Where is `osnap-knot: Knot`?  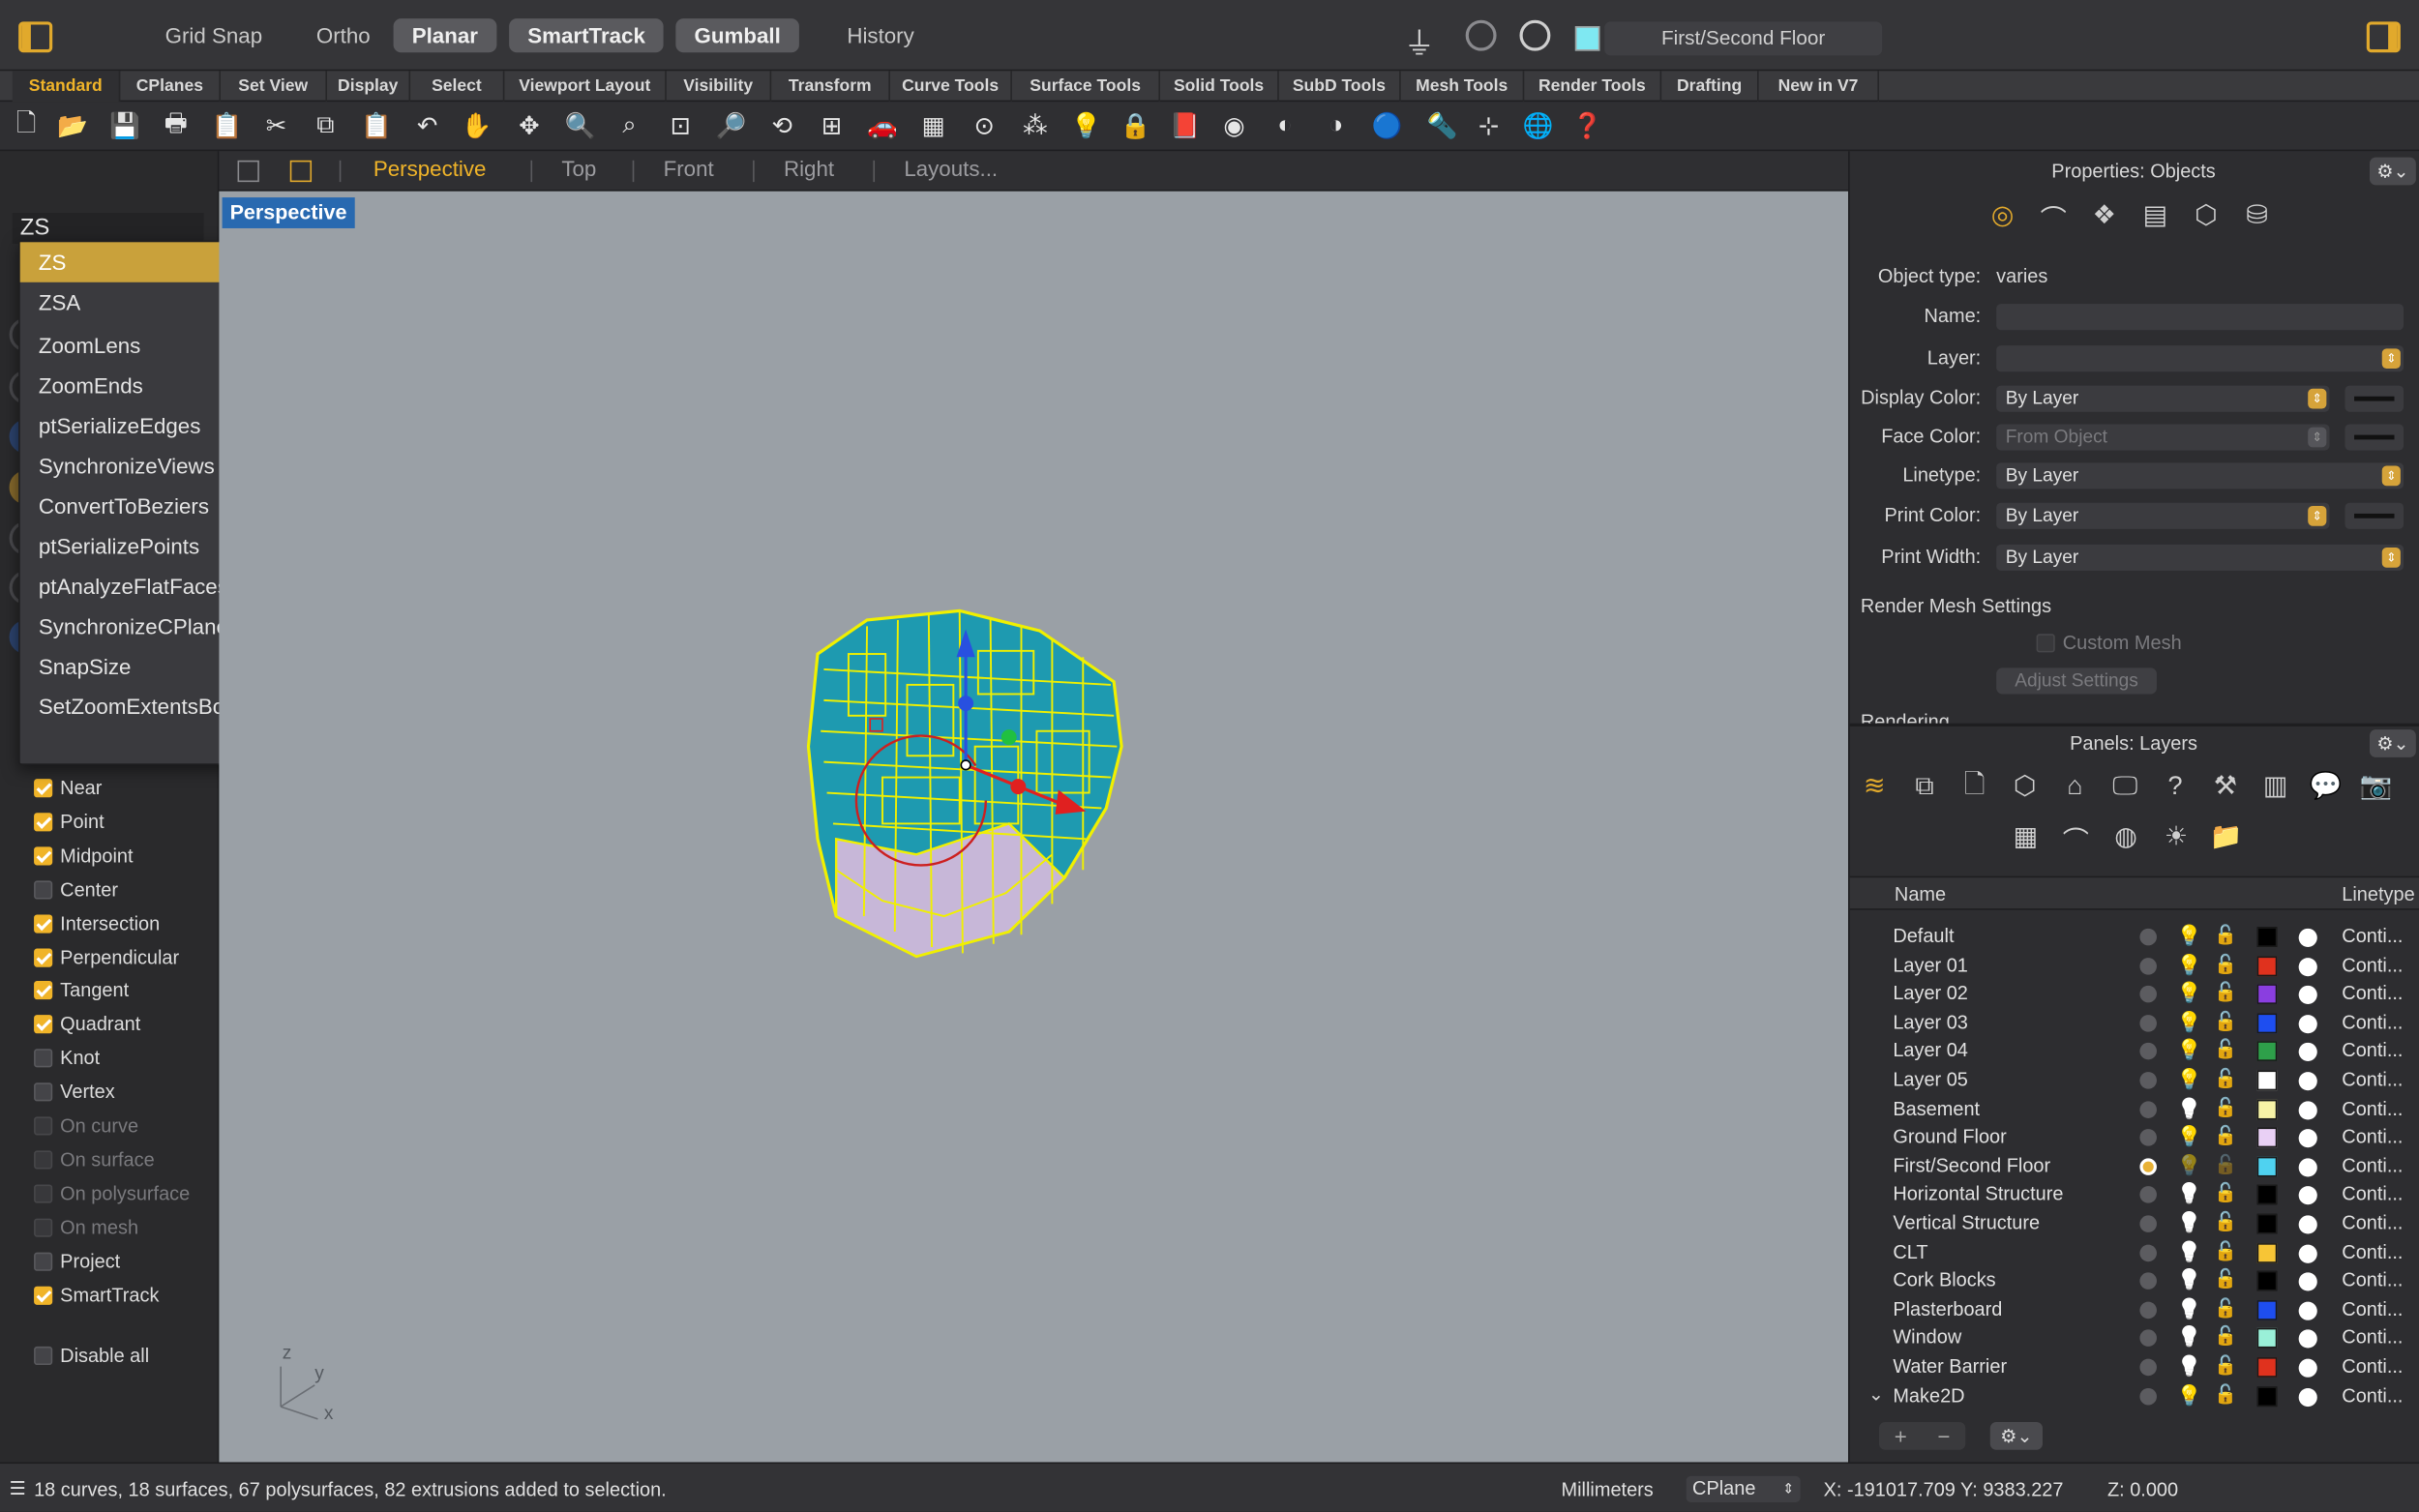
osnap-knot: Knot is located at coordinates (67, 1059).